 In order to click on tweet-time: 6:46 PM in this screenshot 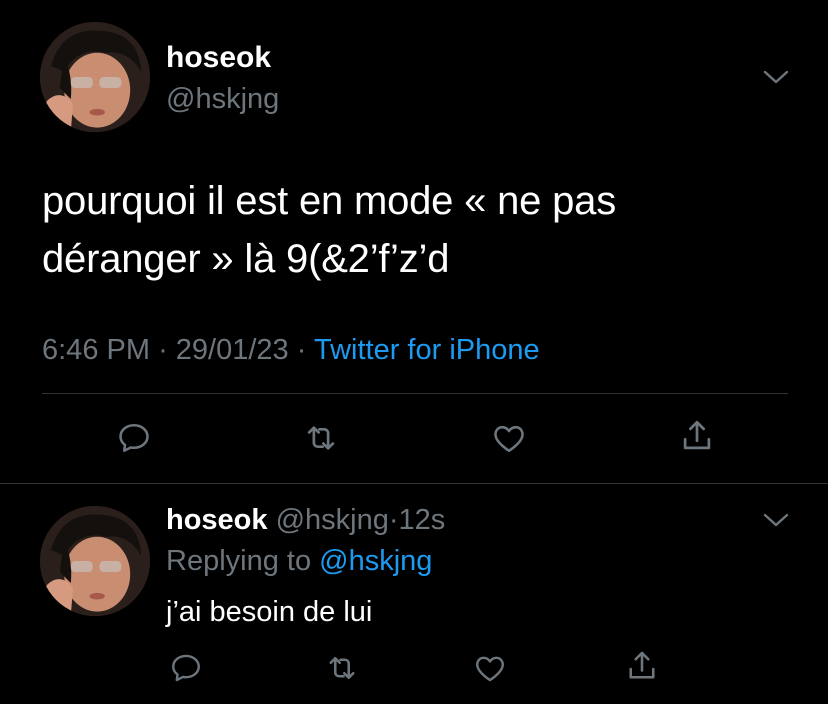, I will do `click(96, 350)`.